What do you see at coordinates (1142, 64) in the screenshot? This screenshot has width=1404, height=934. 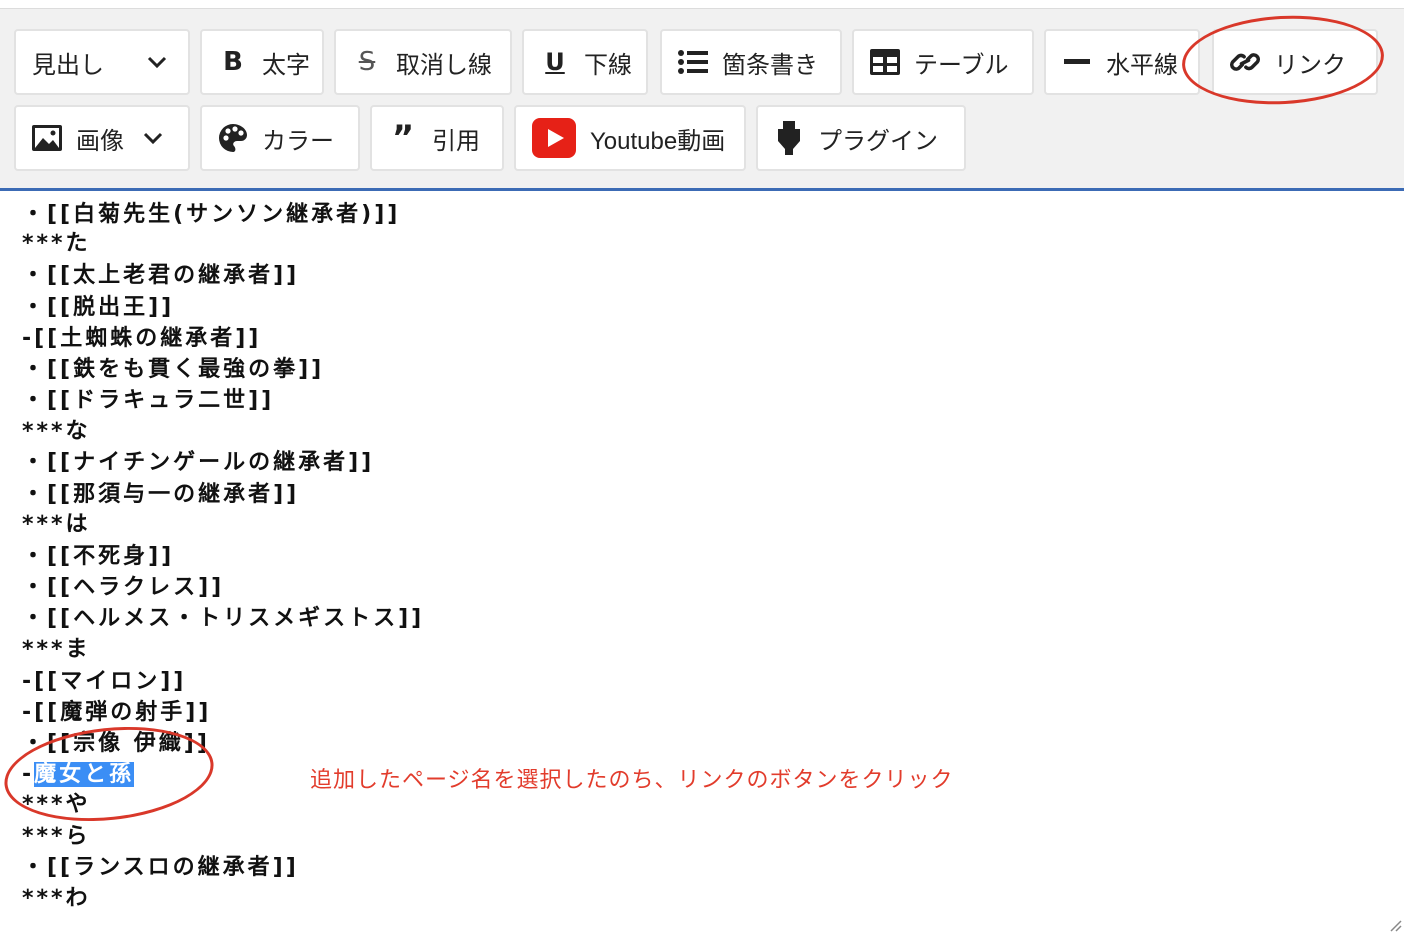 I see `horizontal-rule-label: 水平線` at bounding box center [1142, 64].